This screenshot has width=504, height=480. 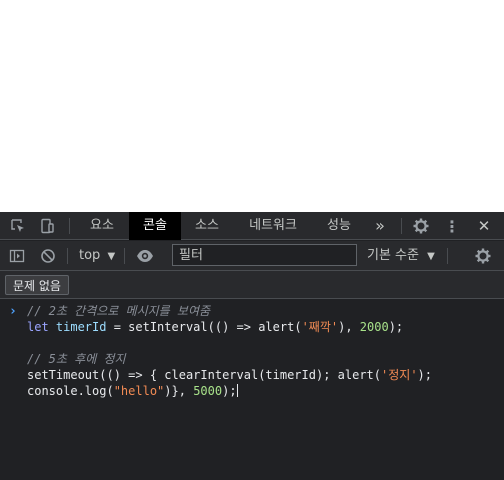 I want to click on code-token: '정지', so click(x=399, y=375).